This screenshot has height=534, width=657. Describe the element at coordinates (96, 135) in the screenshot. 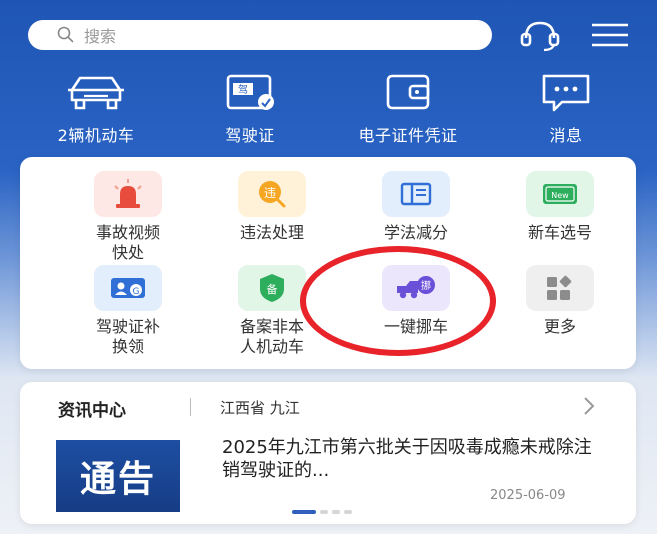

I see `quick-vehicles-label: 2辆机动车` at that location.